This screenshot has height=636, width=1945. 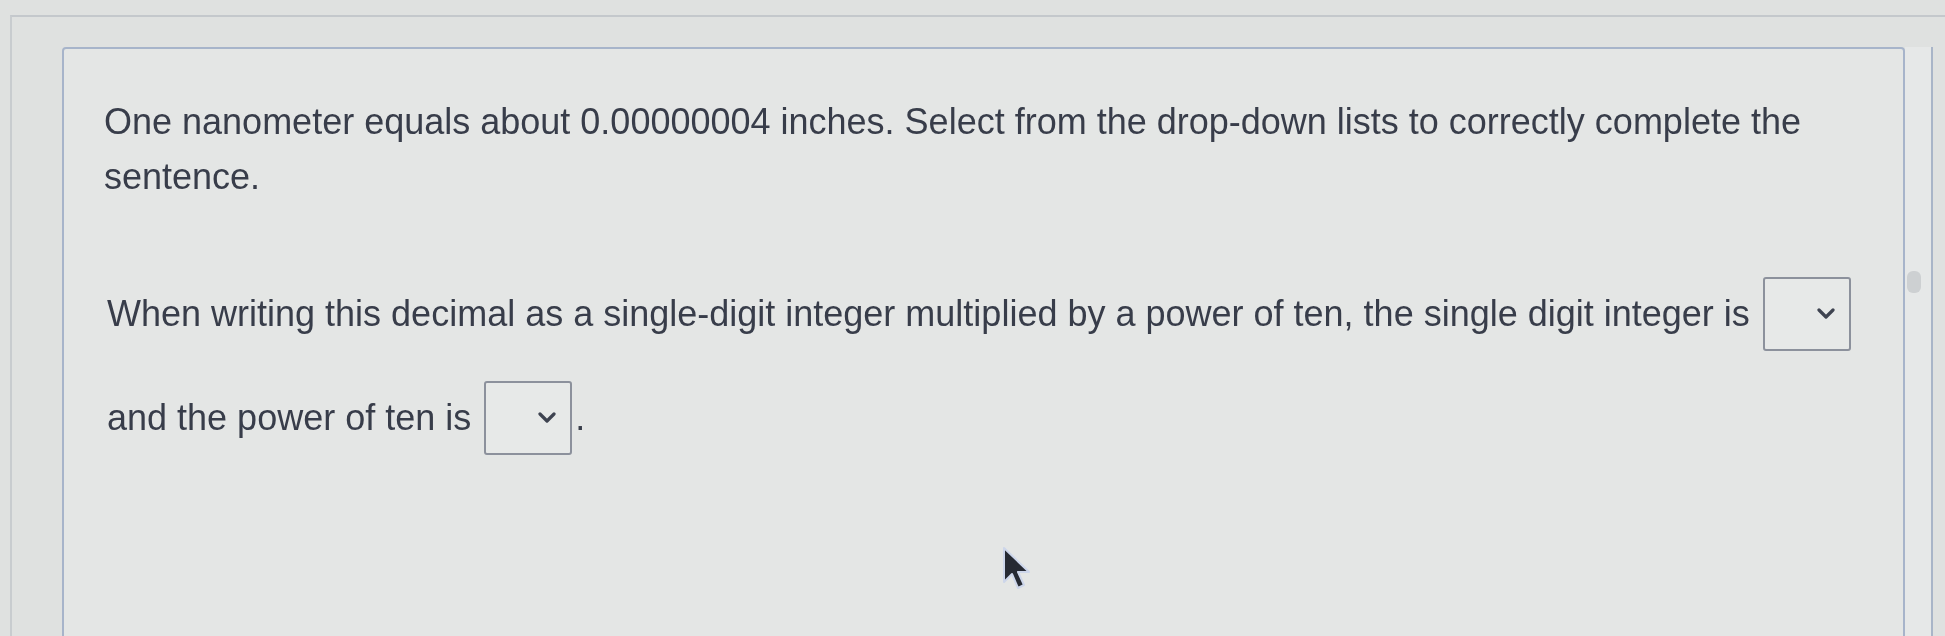 I want to click on question-text: One nanometer equals about 0.00000004 inches. Select from the drop-down lists to correctly complete the sentence., so click(x=953, y=149).